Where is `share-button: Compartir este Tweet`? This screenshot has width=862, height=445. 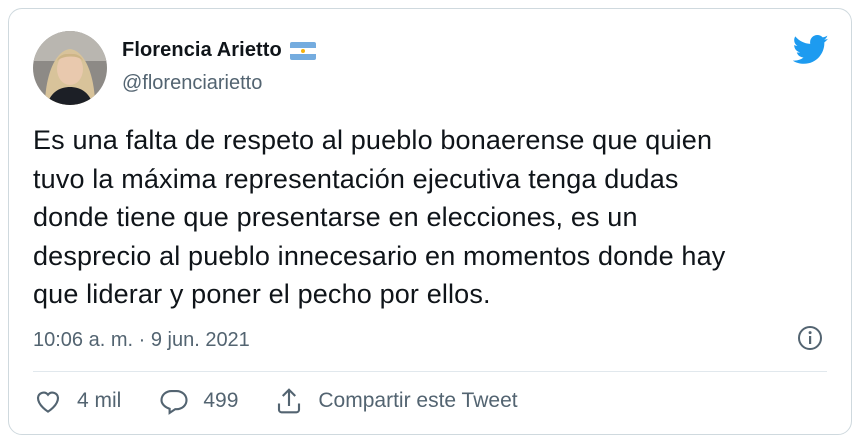 share-button: Compartir este Tweet is located at coordinates (396, 401).